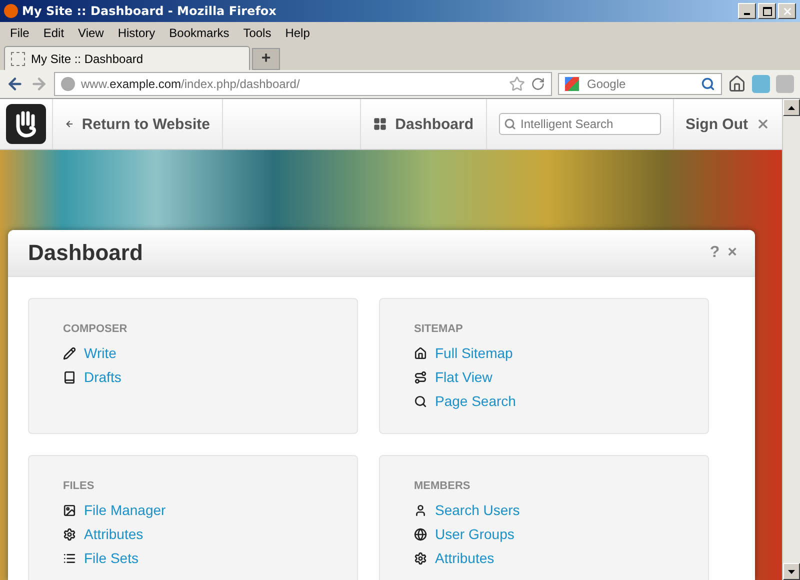  What do you see at coordinates (191, 84) in the screenshot?
I see `url-text: www.example.com/index.php/dashboard/` at bounding box center [191, 84].